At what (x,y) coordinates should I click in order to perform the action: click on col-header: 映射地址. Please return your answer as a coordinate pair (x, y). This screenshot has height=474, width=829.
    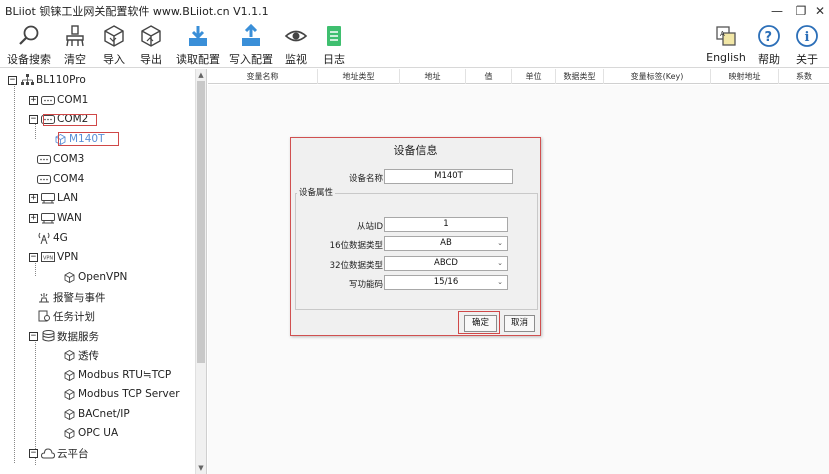
    Looking at the image, I should click on (745, 76).